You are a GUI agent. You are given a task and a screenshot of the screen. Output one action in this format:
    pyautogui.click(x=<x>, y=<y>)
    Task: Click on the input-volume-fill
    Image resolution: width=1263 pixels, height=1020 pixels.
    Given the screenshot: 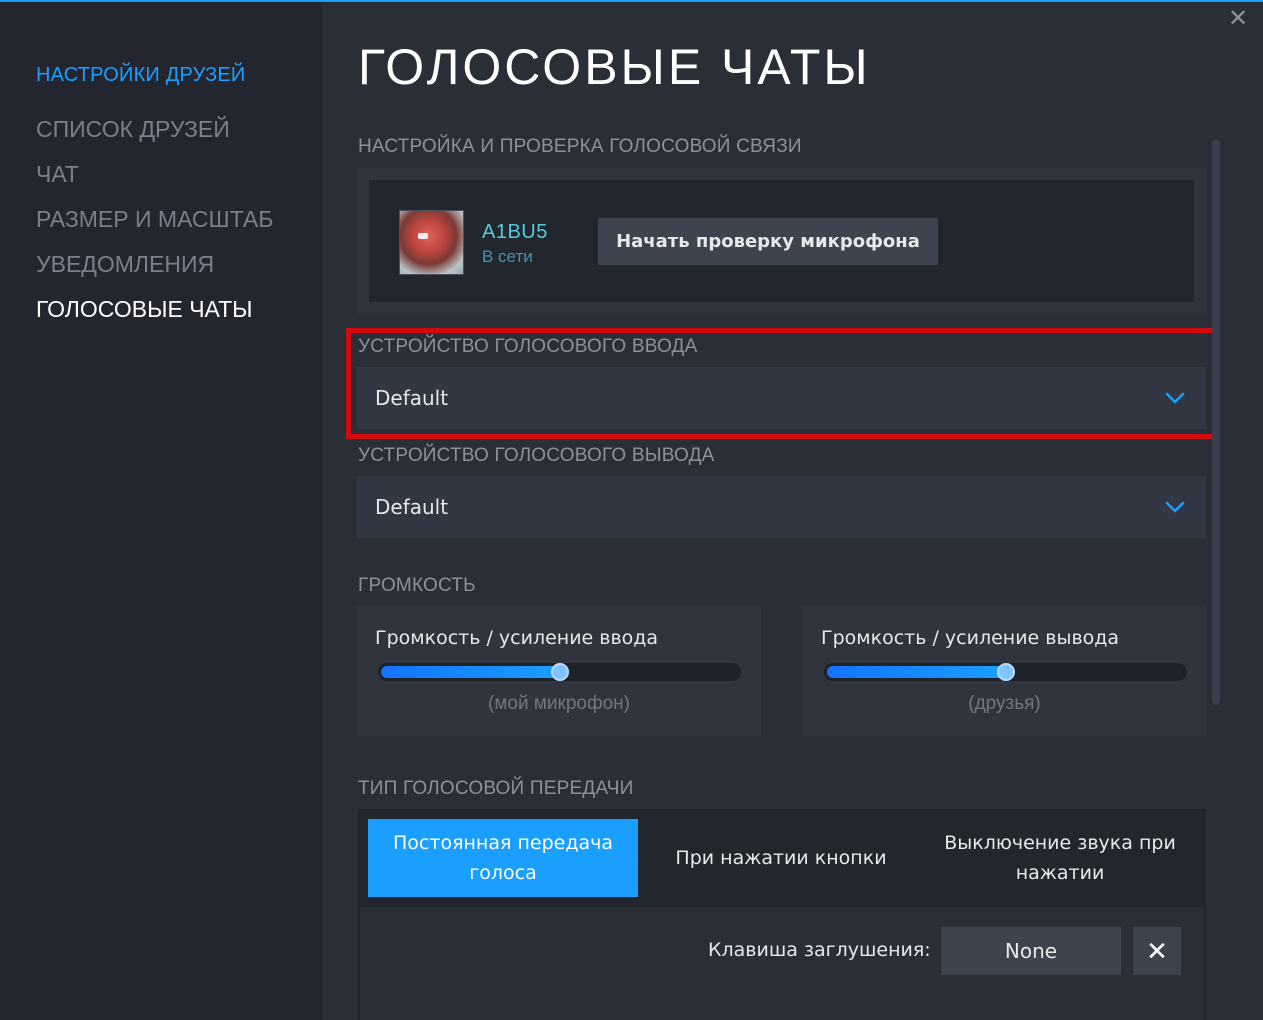 What is the action you would take?
    pyautogui.click(x=470, y=672)
    